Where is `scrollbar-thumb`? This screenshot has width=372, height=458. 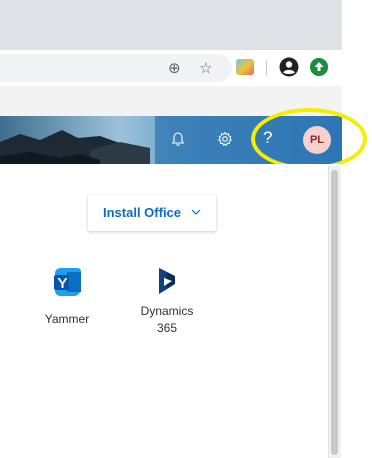 scrollbar-thumb is located at coordinates (334, 312).